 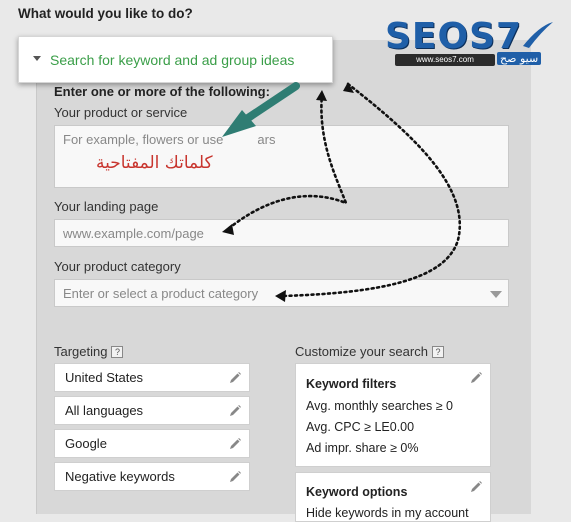 What do you see at coordinates (538, 35) in the screenshot?
I see `logo-swoosh-icon` at bounding box center [538, 35].